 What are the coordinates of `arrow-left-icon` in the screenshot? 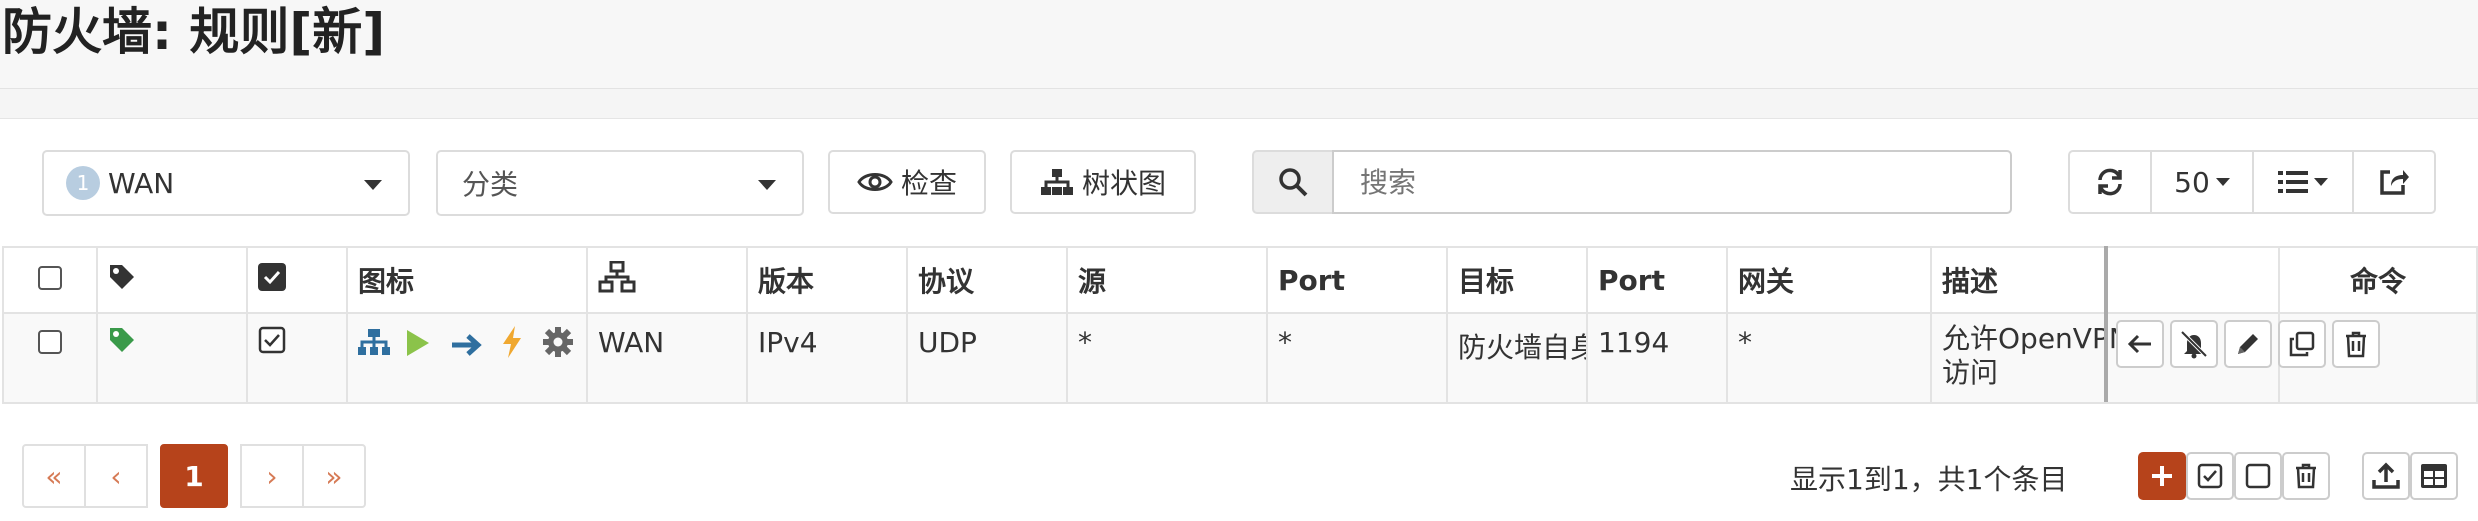 It's located at (2140, 344).